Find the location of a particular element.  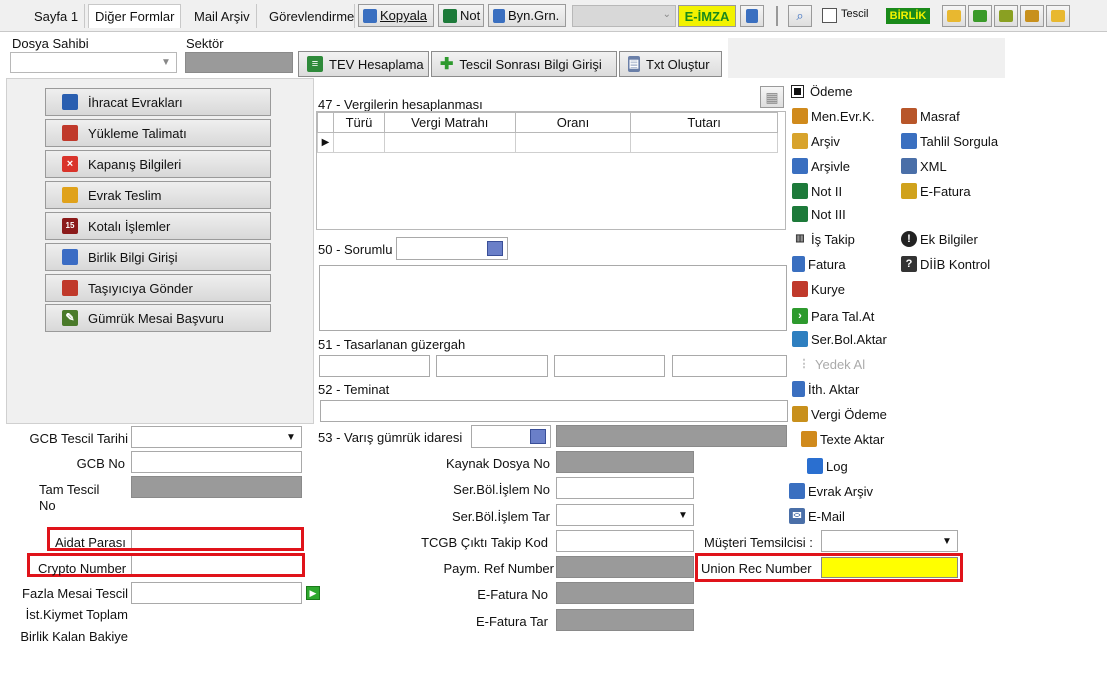

sorumlu-textarea is located at coordinates (553, 298).